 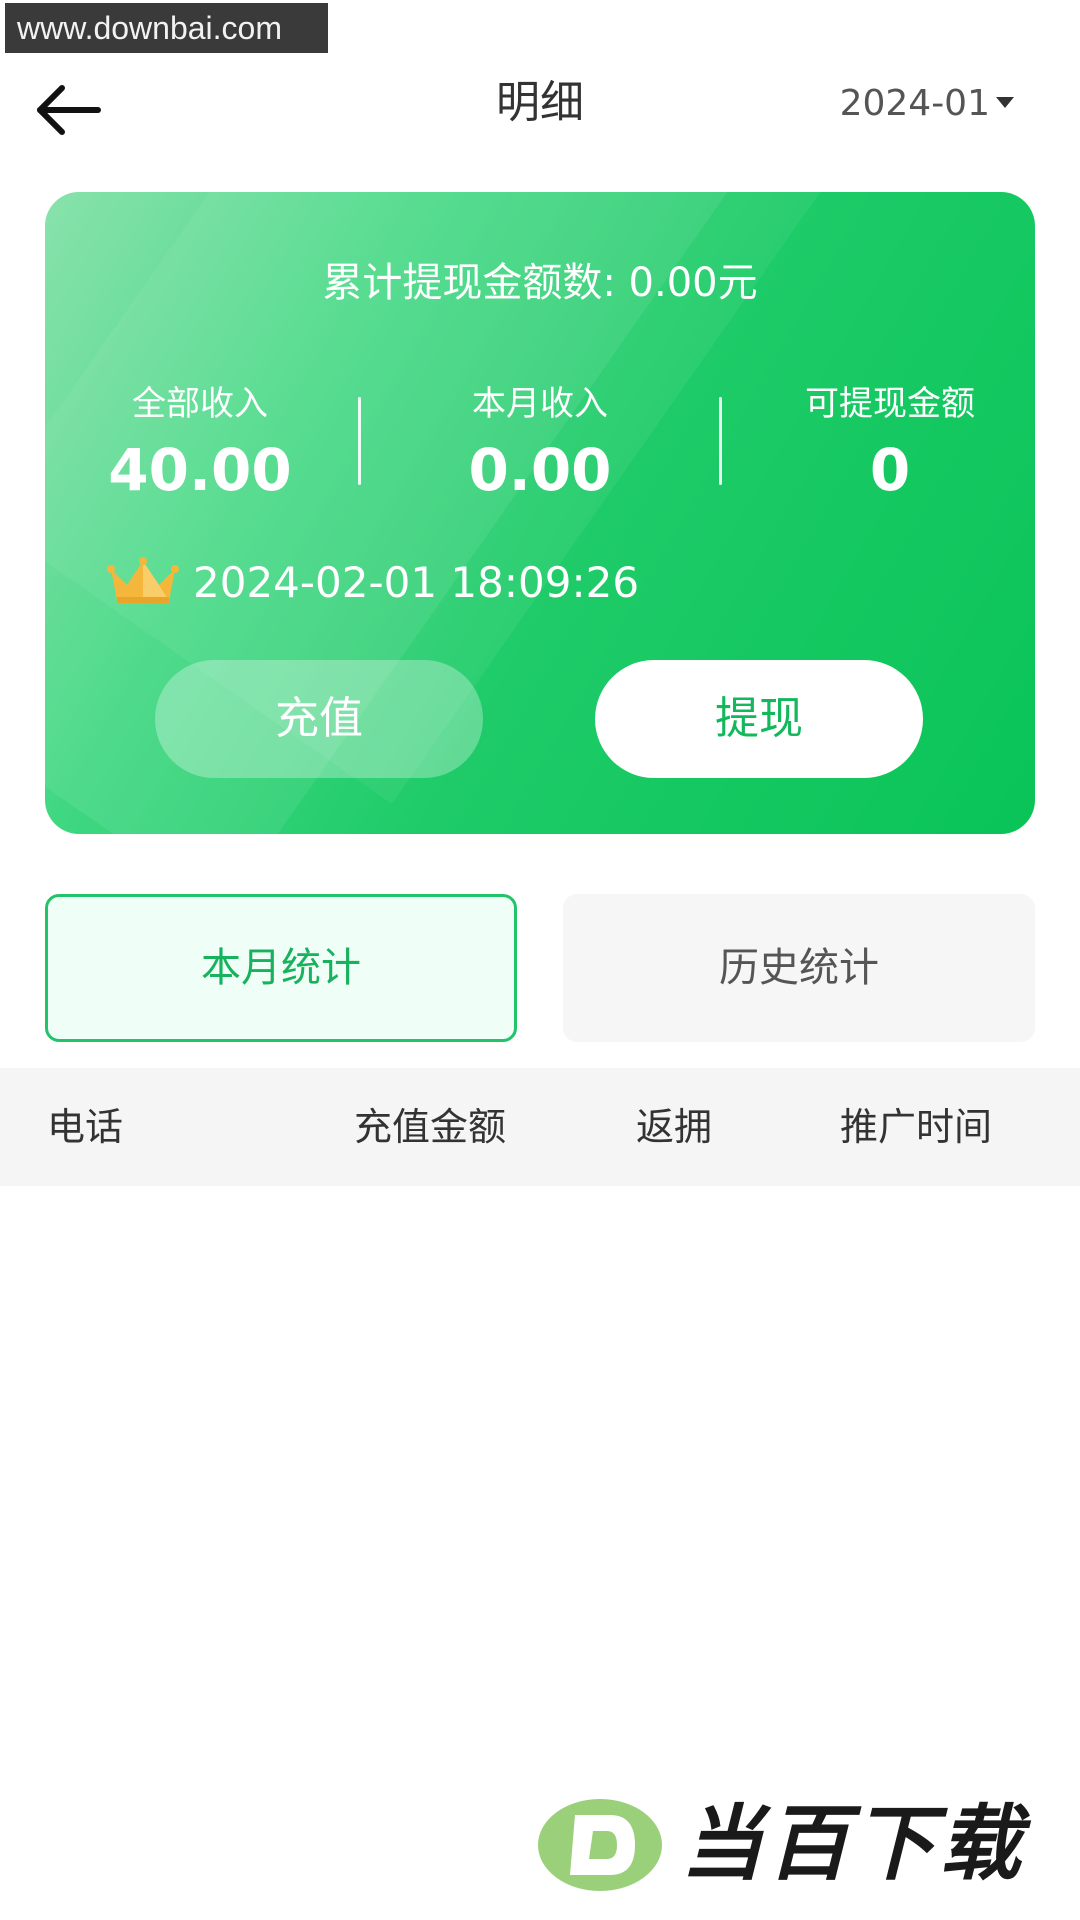 I want to click on vip-time: 2024-02-01 18:09:26, so click(x=416, y=582).